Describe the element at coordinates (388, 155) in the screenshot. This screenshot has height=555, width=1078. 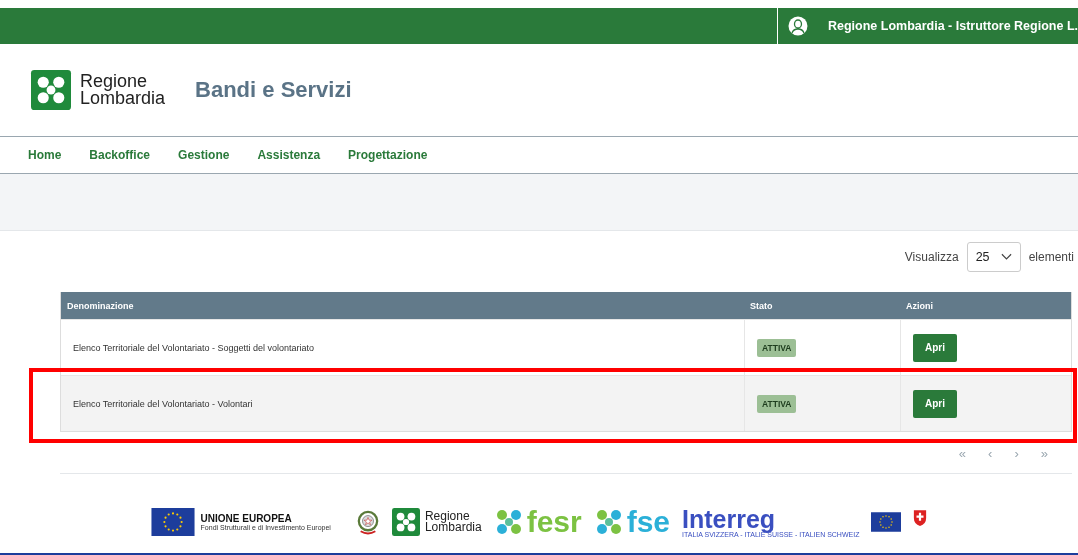
I see `nav-link: Progettazione` at that location.